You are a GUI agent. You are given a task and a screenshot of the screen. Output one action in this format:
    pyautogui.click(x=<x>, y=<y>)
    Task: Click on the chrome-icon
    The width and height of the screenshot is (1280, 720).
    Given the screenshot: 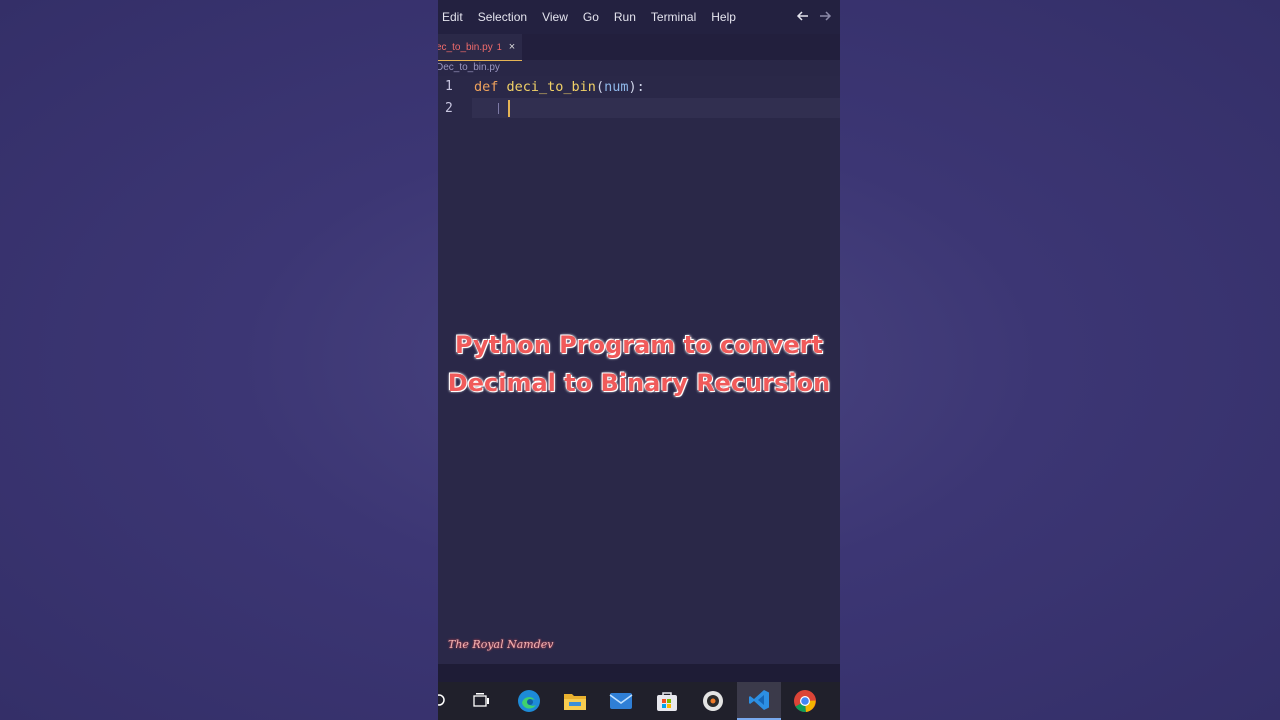 What is the action you would take?
    pyautogui.click(x=805, y=701)
    